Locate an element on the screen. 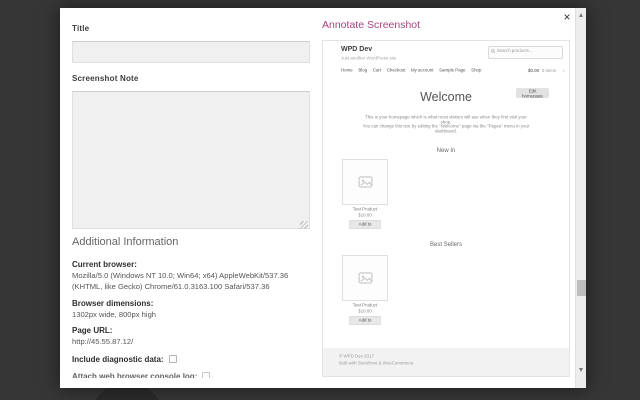  preview-nav-home: Home is located at coordinates (347, 70).